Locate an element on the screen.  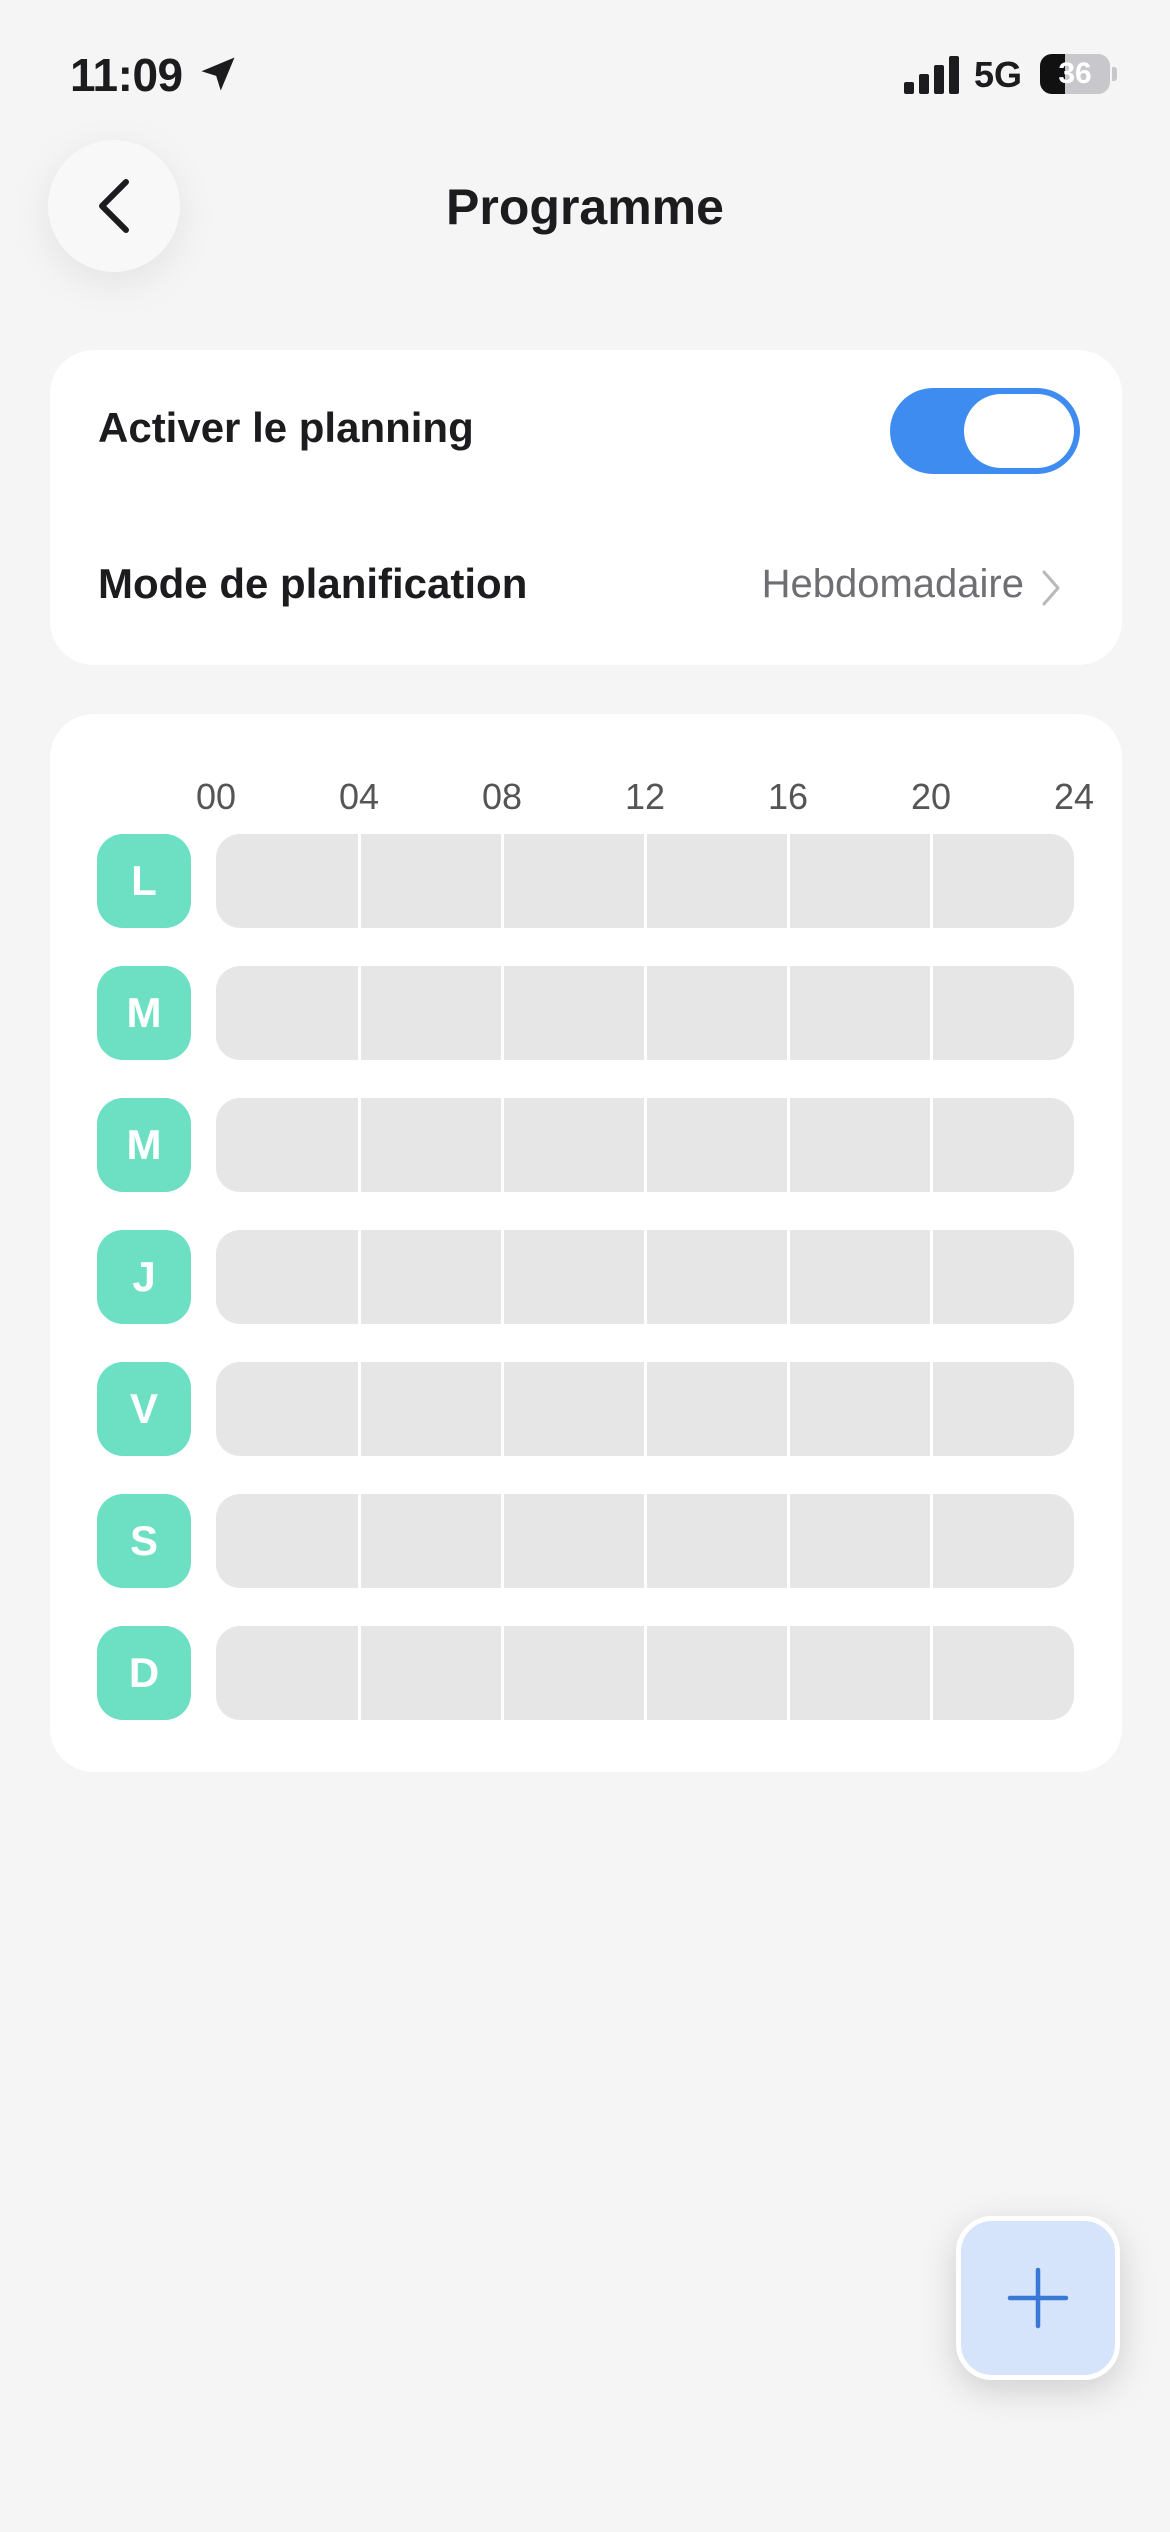
day-badge: J is located at coordinates (144, 1277).